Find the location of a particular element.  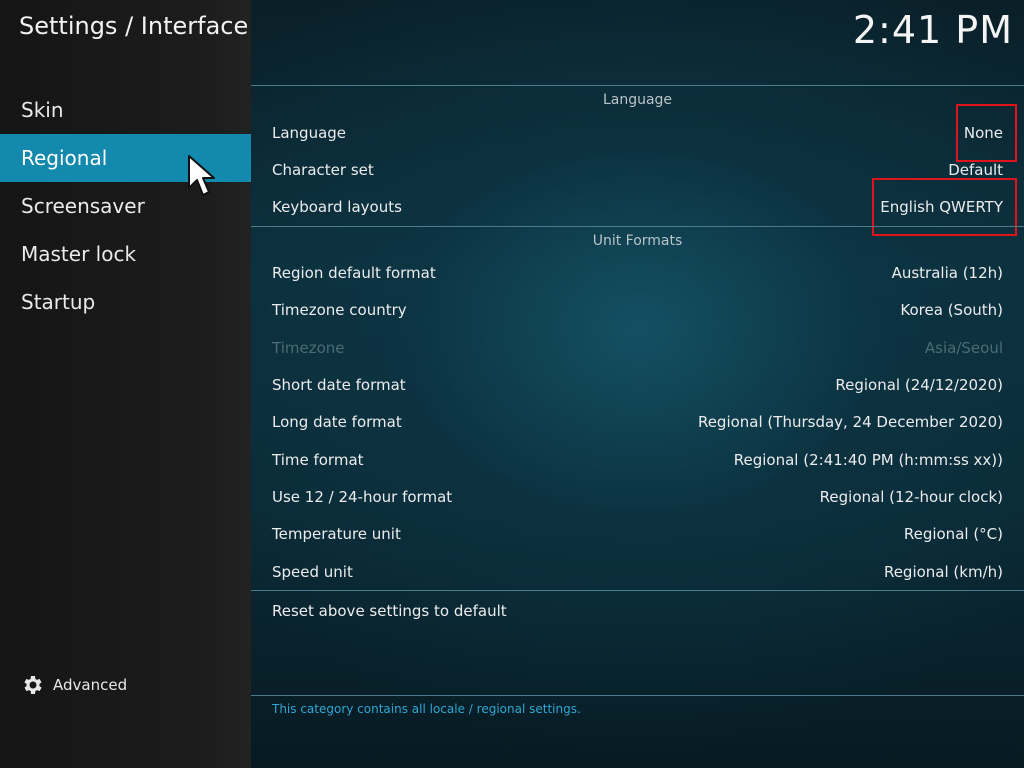

setting-speed-unit: Speed unit Regional (km/h) is located at coordinates (637, 572).